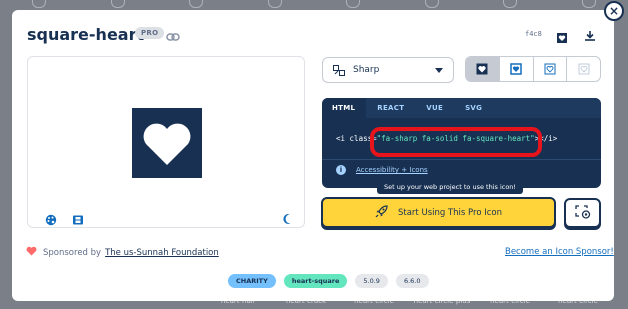  I want to click on tag-row: CHARITY heart-square 5.0.9 6.6.0, so click(328, 281).